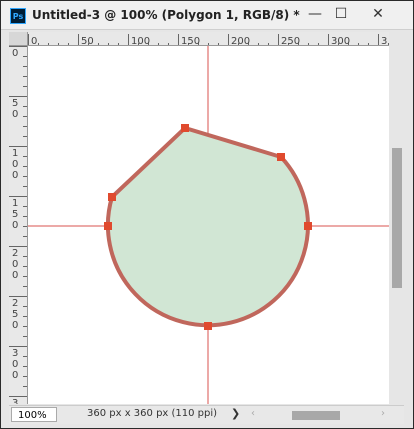 The image size is (414, 429). Describe the element at coordinates (18, 39) in the screenshot. I see `ruler-origin` at that location.